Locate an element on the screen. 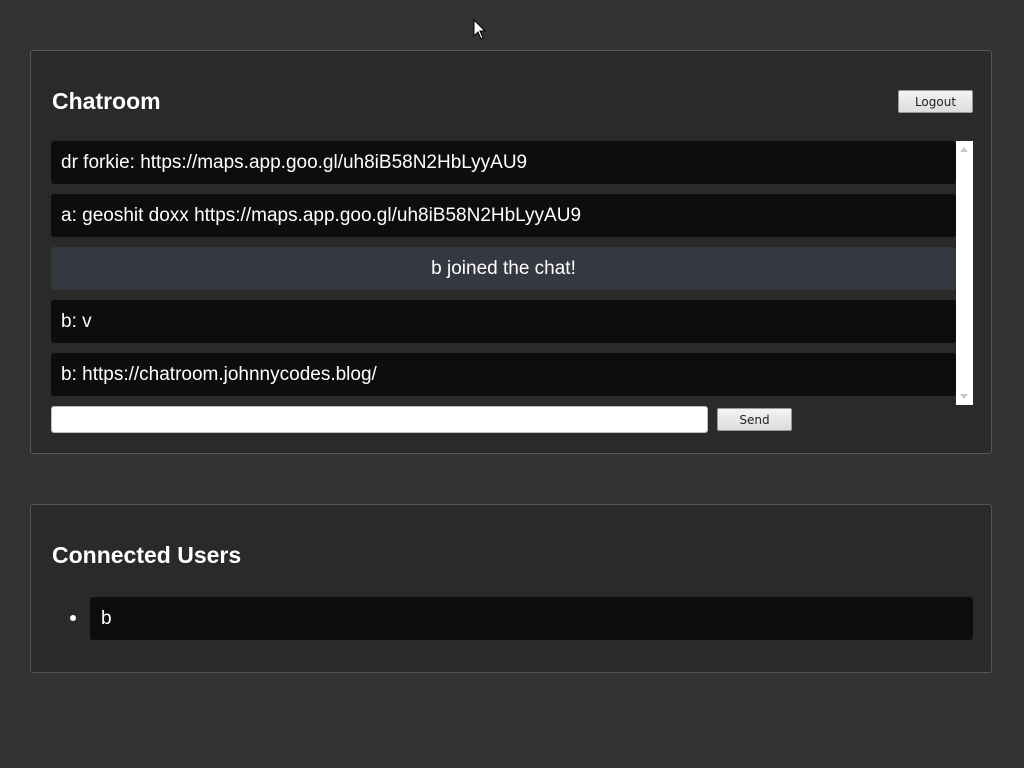  message-item: b: https://chatroom.johnnycodes.blog/ is located at coordinates (503, 374).